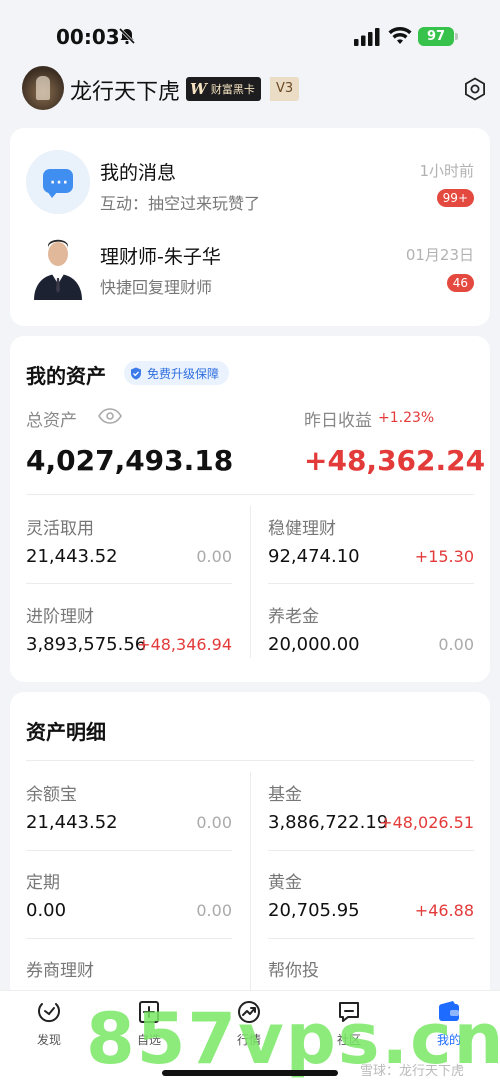  What do you see at coordinates (127, 36) in the screenshot?
I see `muted-bell-icon` at bounding box center [127, 36].